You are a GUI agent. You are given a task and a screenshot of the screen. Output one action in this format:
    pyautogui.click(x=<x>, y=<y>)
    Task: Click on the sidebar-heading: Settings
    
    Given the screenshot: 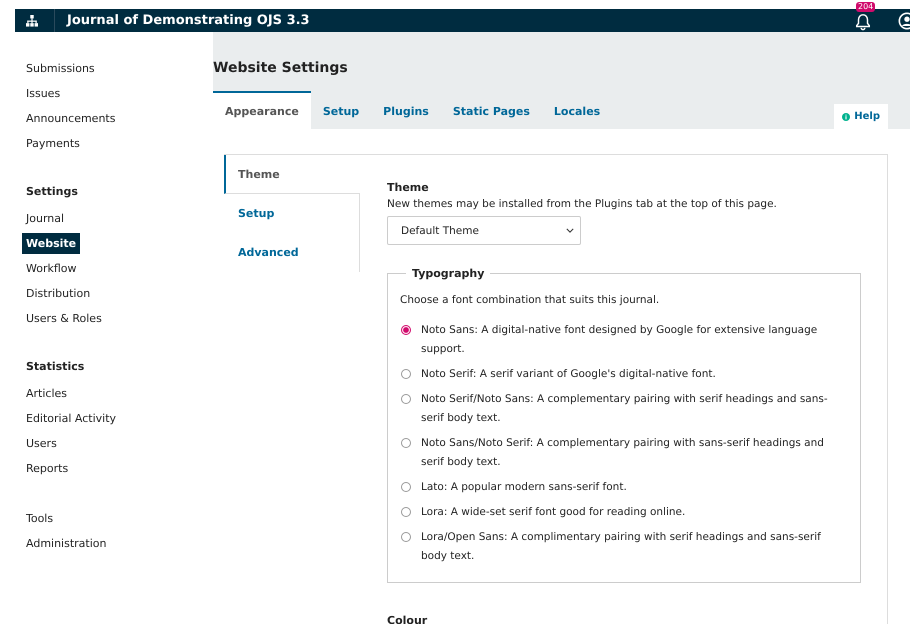 What is the action you would take?
    pyautogui.click(x=52, y=192)
    